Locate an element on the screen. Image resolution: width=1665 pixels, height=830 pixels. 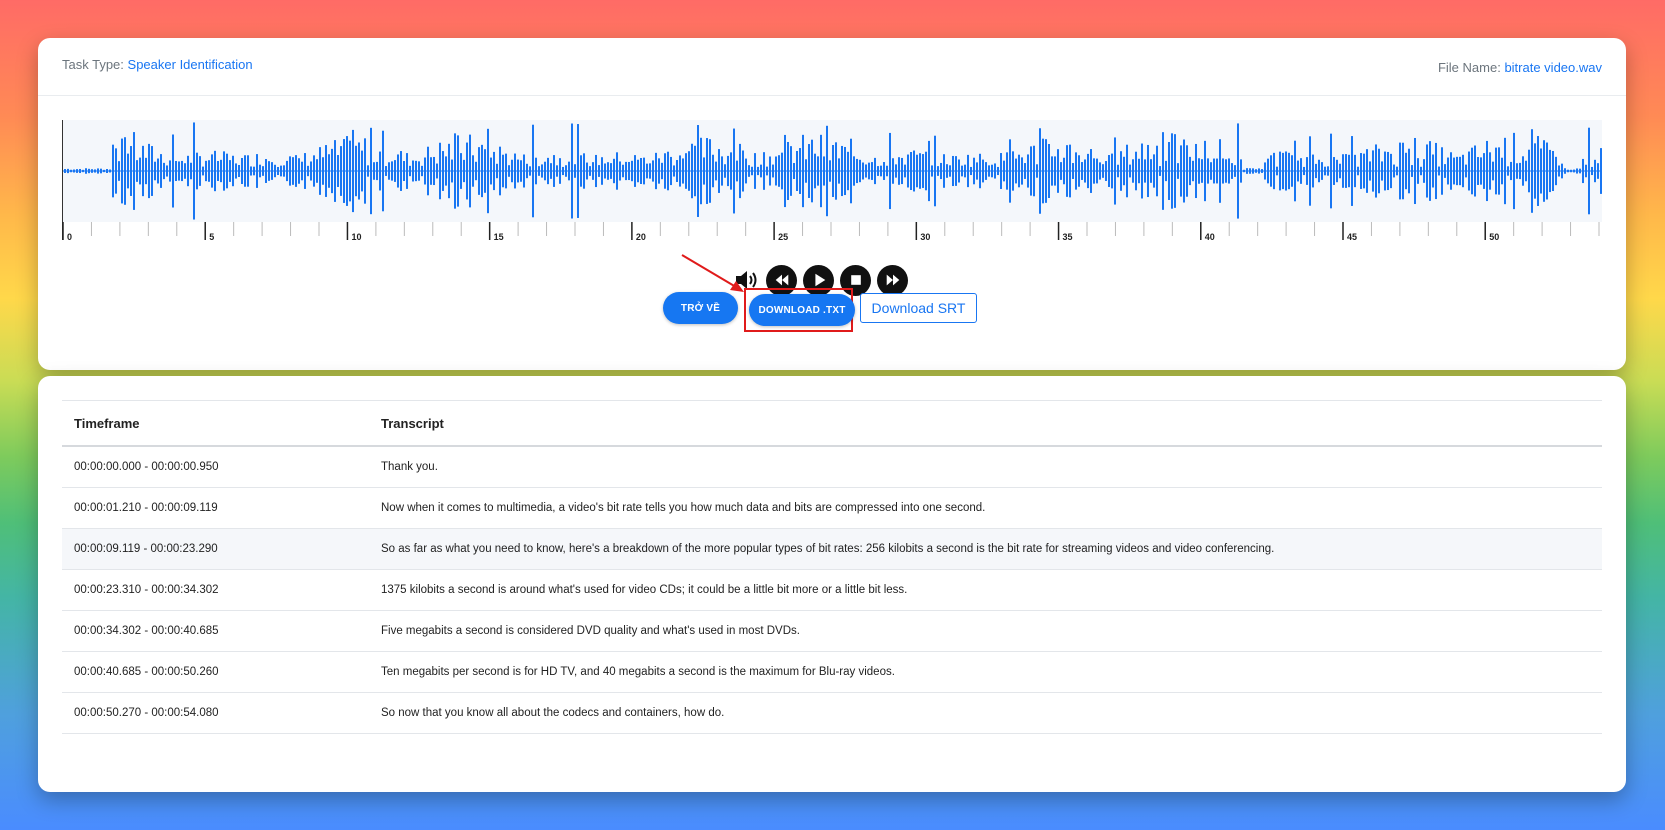
task-type-label: Task Type: is located at coordinates (93, 64).